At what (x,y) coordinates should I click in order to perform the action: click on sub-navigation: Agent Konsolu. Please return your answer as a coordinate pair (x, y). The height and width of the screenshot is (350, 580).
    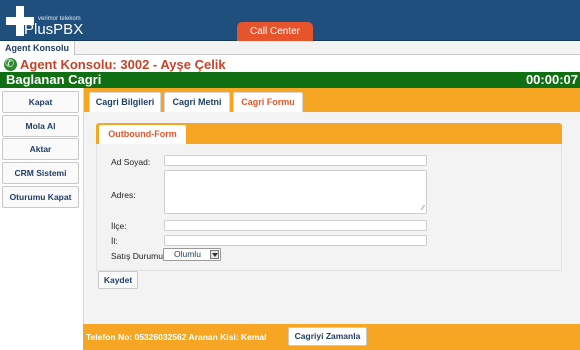
    Looking at the image, I should click on (290, 48).